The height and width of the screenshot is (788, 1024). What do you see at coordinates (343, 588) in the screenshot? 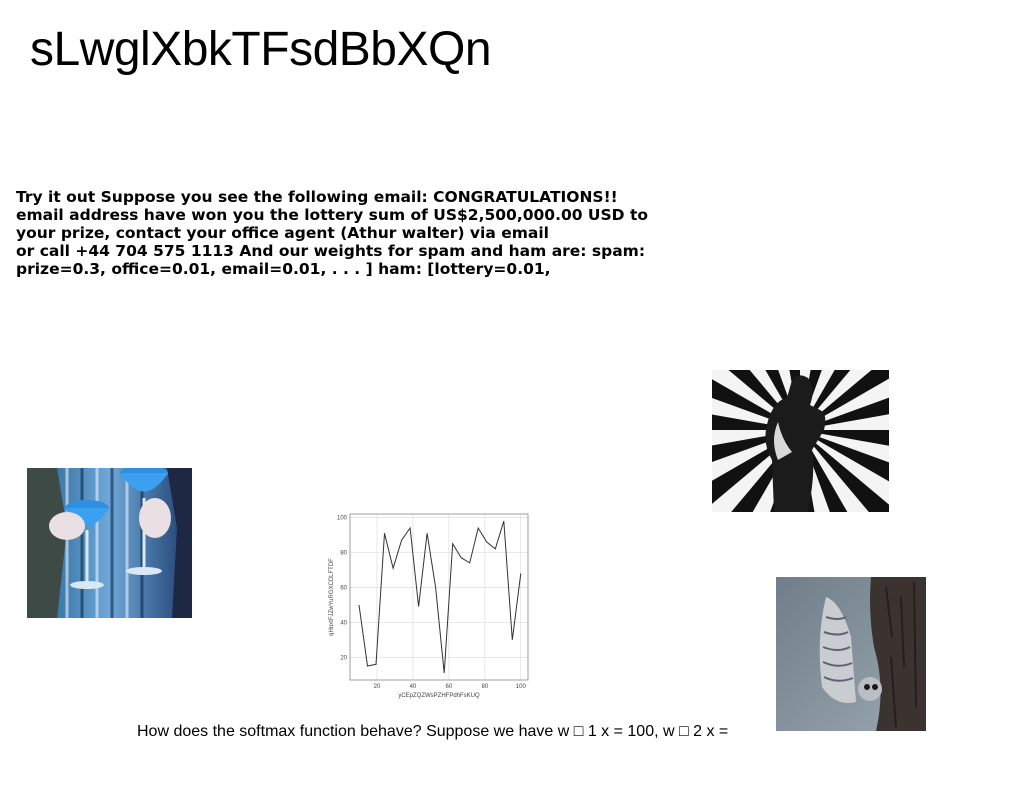
I see `y-tick-label: 60` at bounding box center [343, 588].